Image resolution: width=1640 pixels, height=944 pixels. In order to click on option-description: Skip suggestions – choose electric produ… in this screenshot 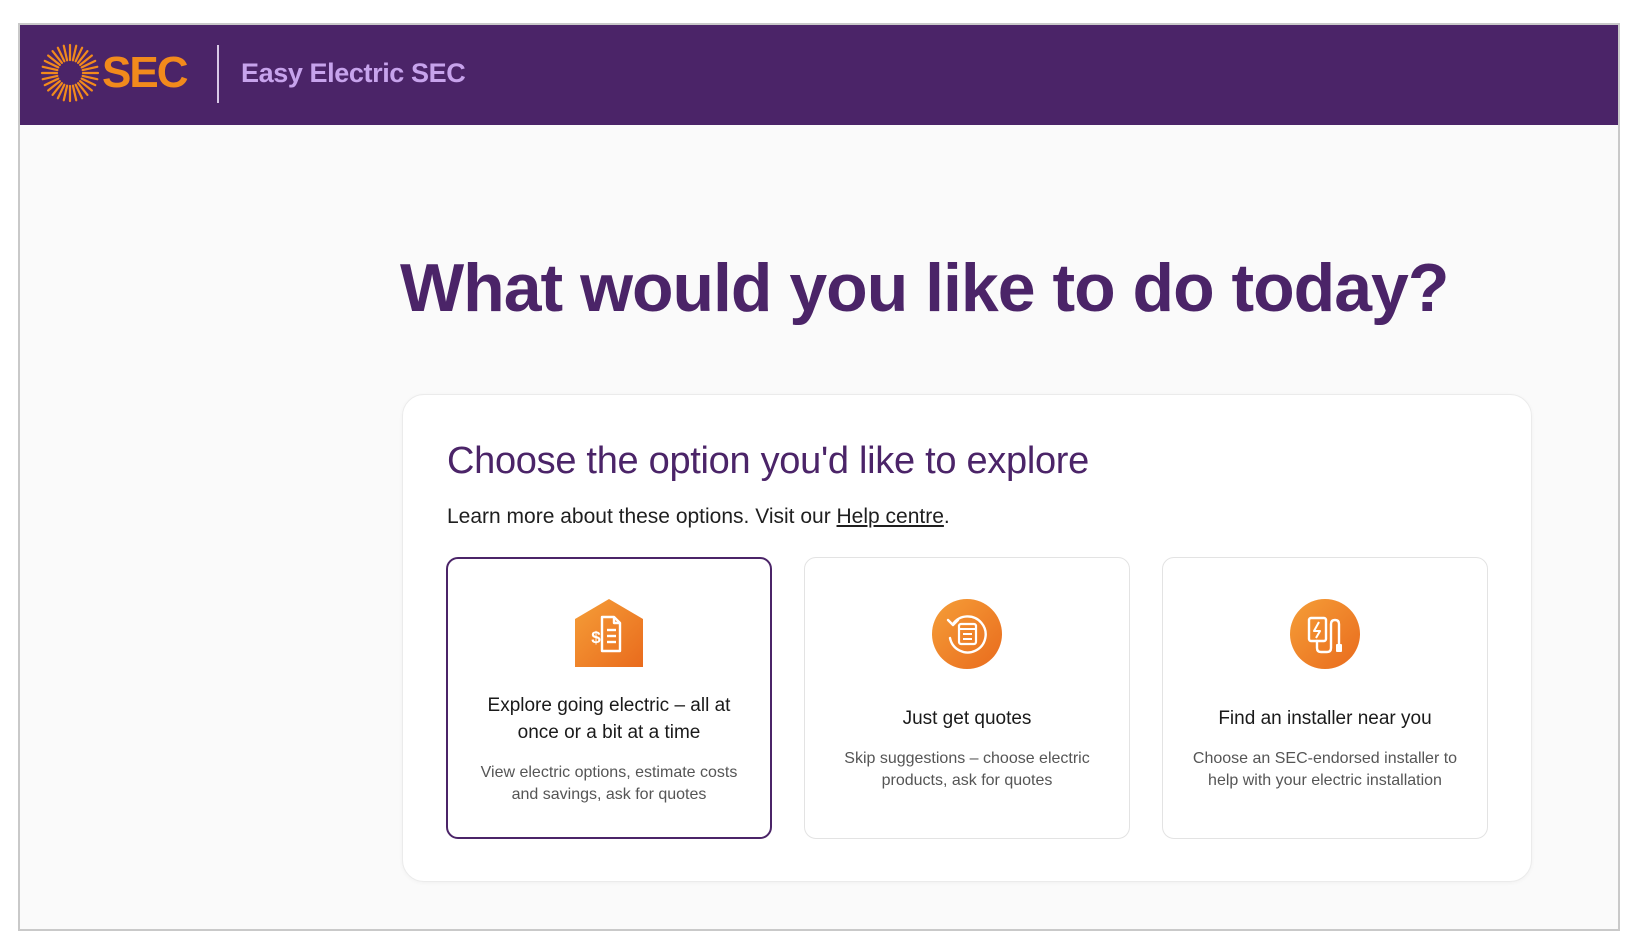, I will do `click(967, 770)`.